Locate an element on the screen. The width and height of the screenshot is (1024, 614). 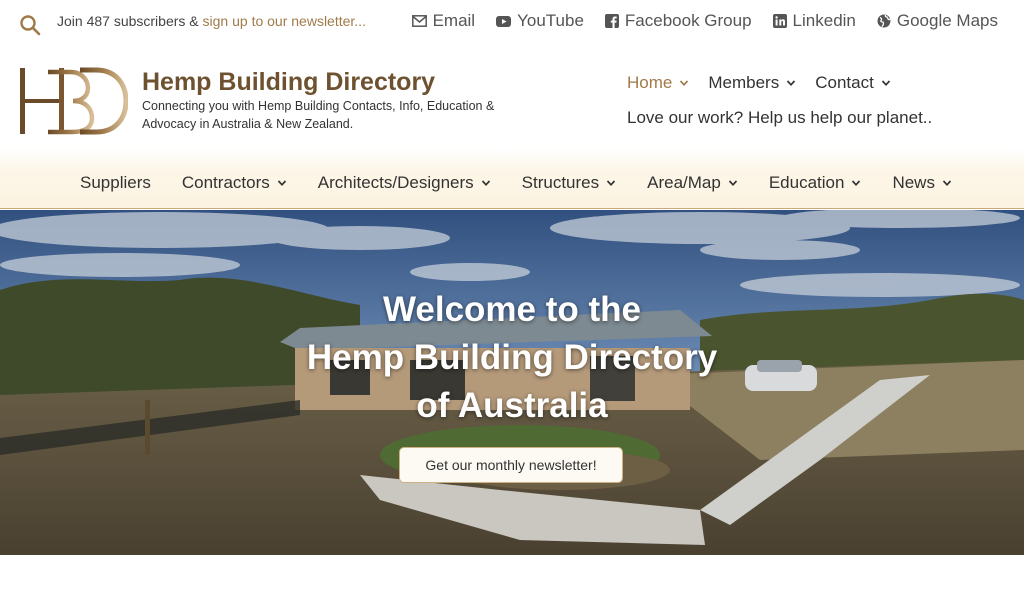
category-architects-designers: Architects/Designers is located at coordinates (404, 183).